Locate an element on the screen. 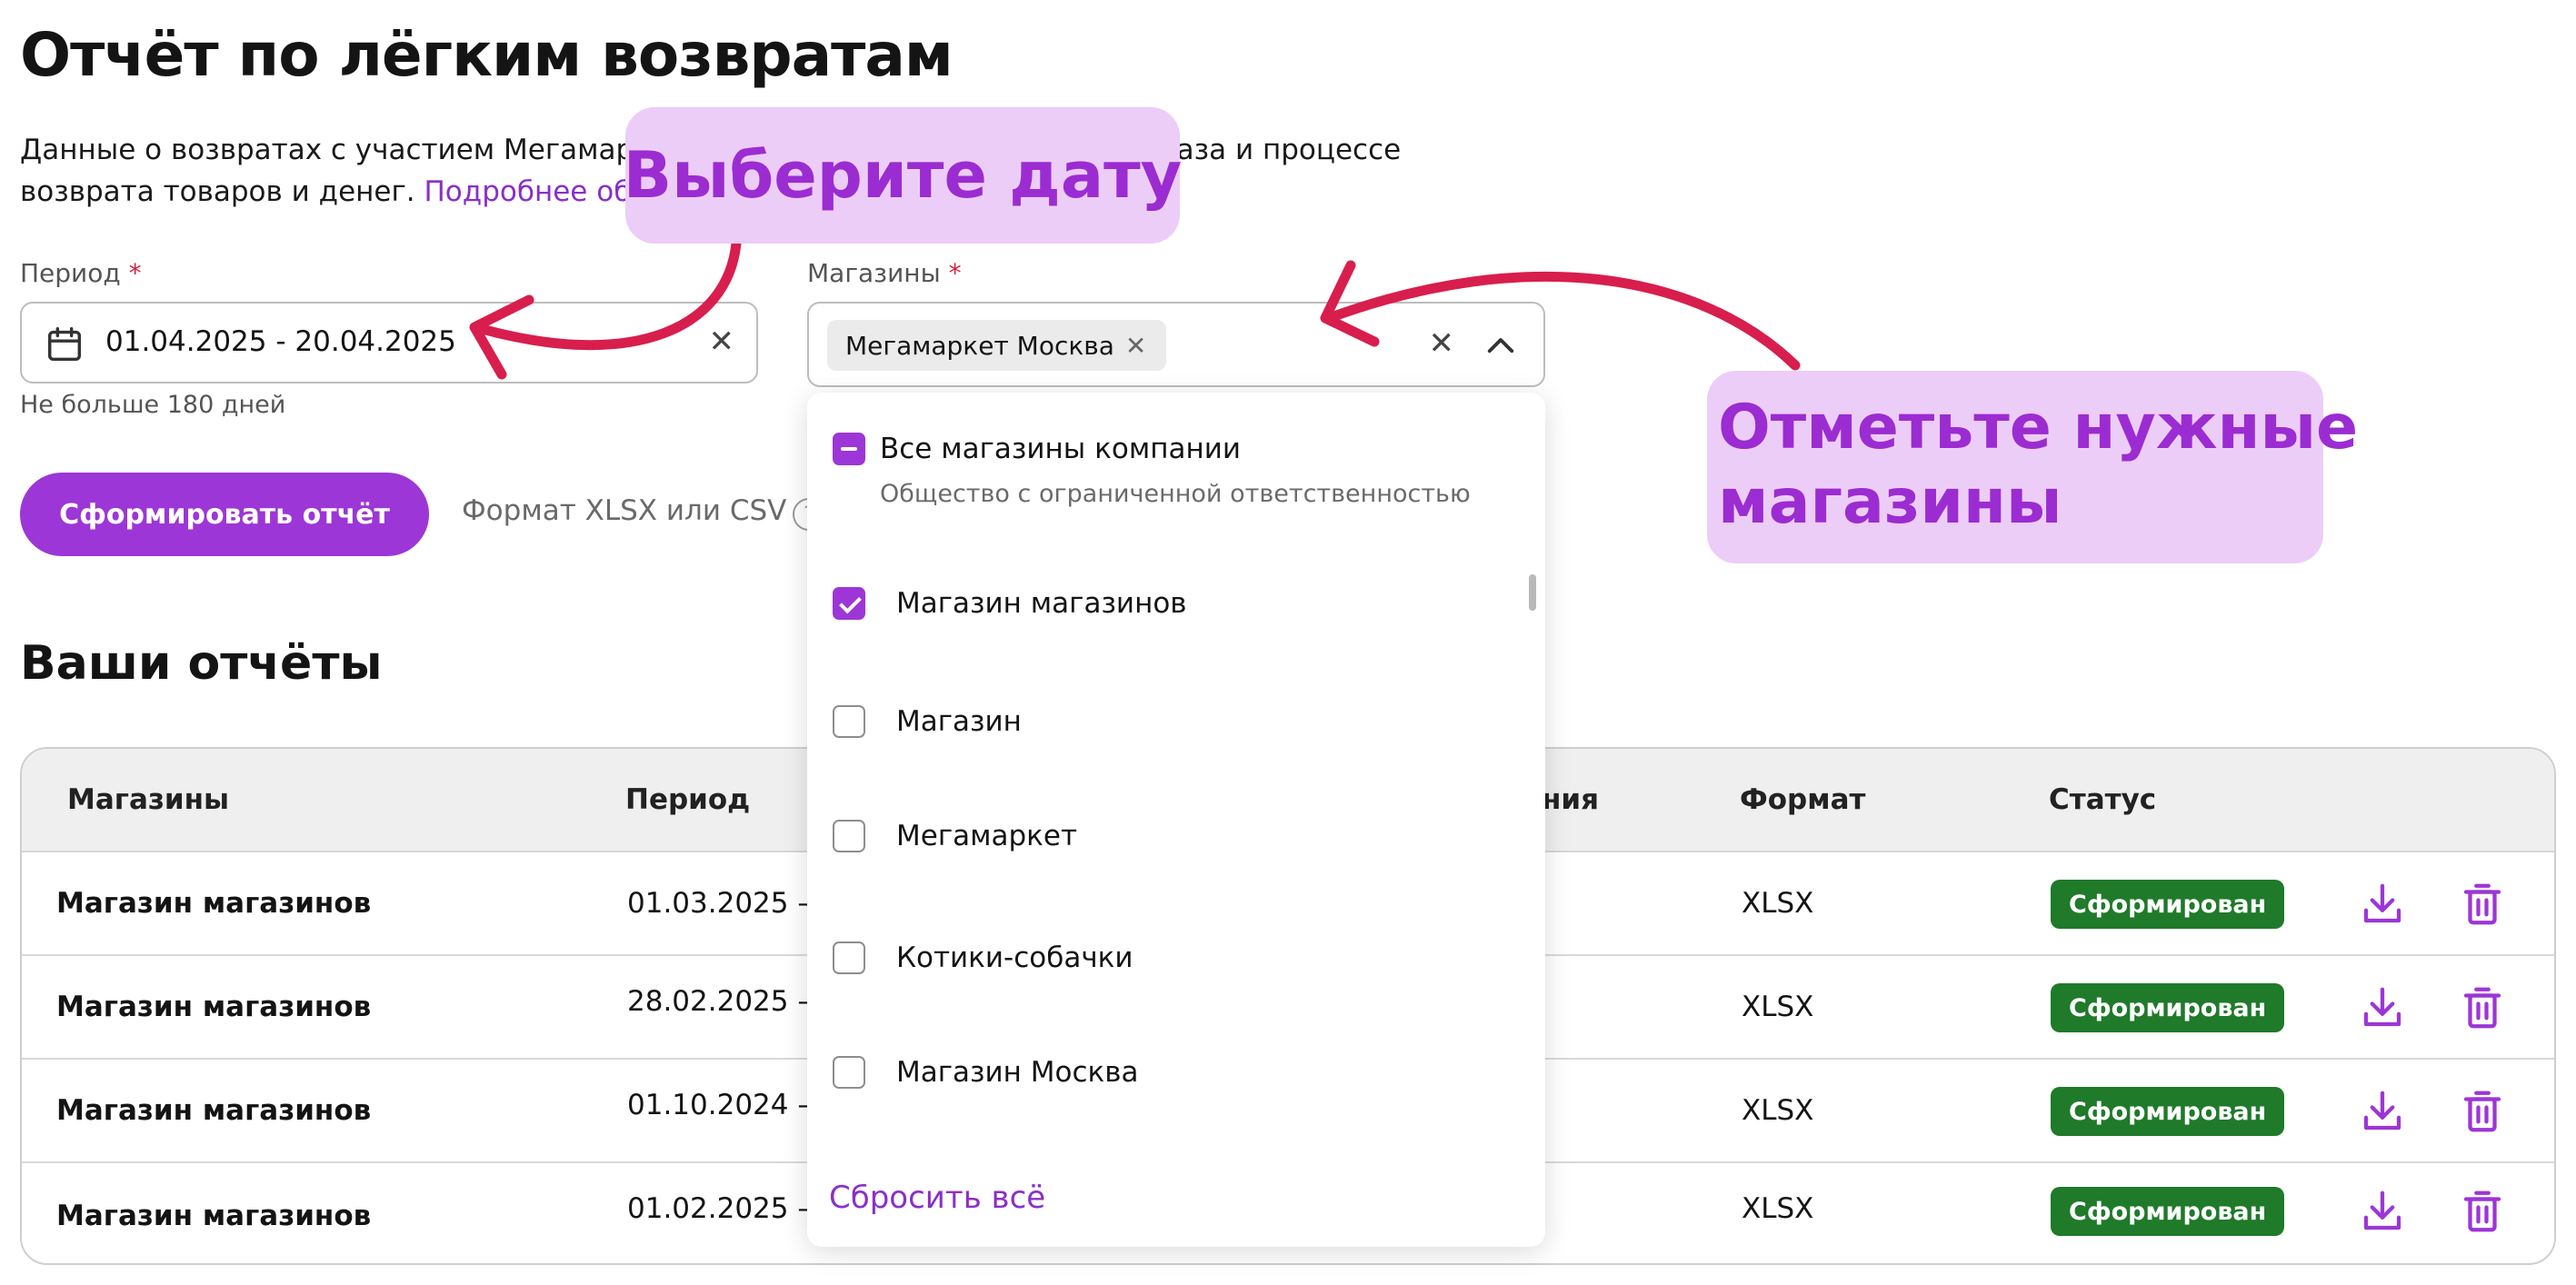 The height and width of the screenshot is (1285, 2576). description-line2: возврата товаров и денег. is located at coordinates (222, 192).